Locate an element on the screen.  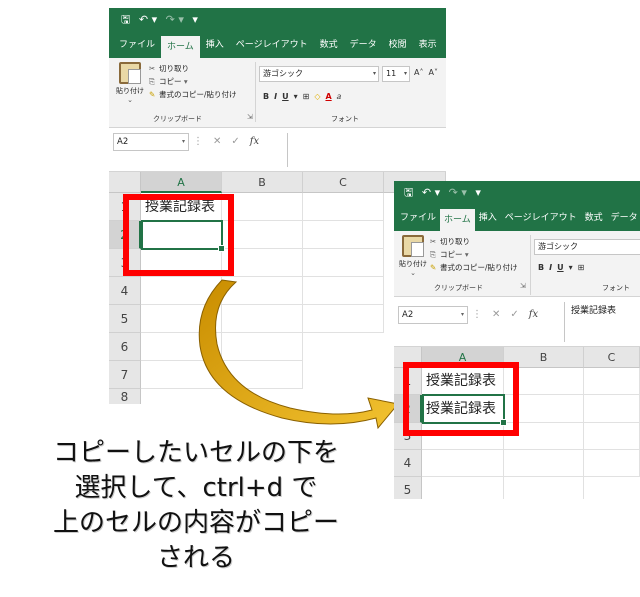
format-painter-button: ✎ 書式のコピー/貼り付け is located at coordinates (474, 267).